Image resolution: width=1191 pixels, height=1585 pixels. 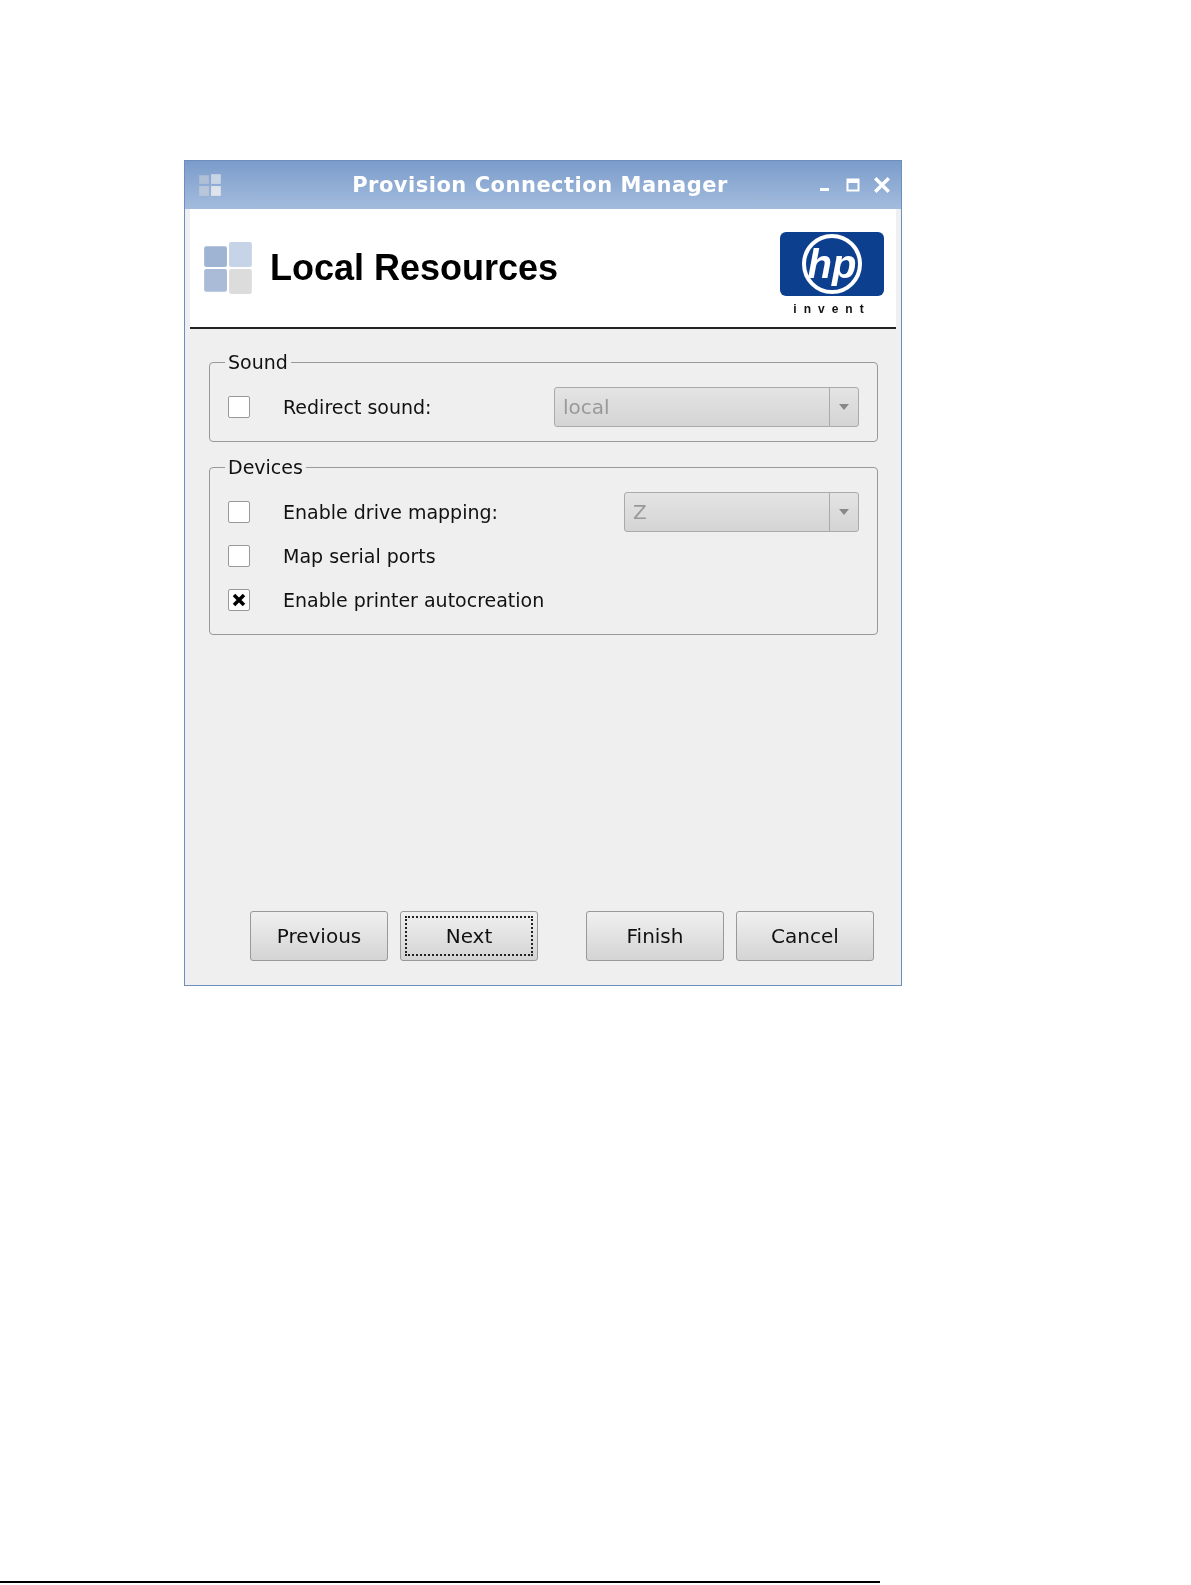 I want to click on dialog-button: Cancel, so click(x=805, y=936).